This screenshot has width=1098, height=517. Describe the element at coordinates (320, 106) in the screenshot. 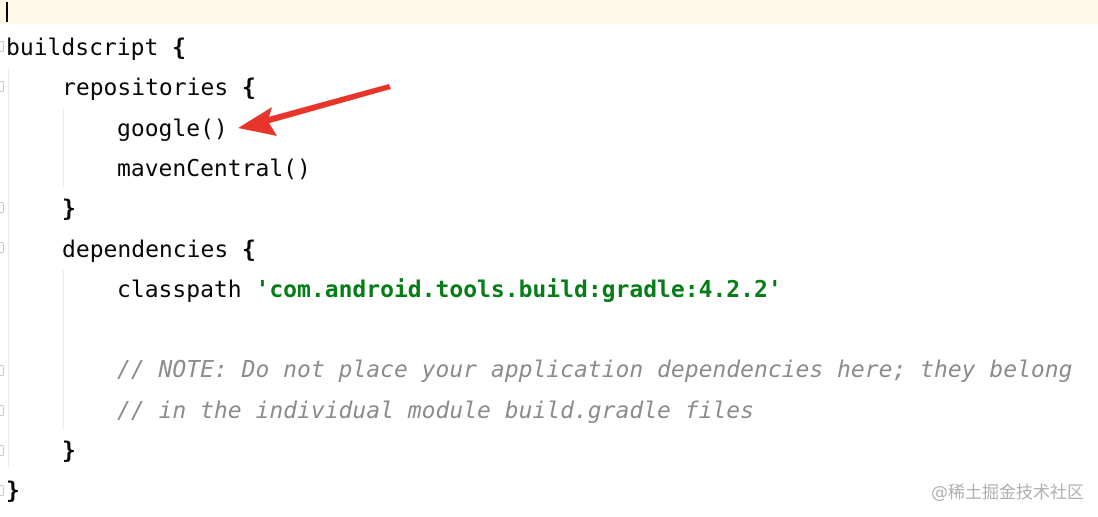

I see `arrow-shaft` at that location.